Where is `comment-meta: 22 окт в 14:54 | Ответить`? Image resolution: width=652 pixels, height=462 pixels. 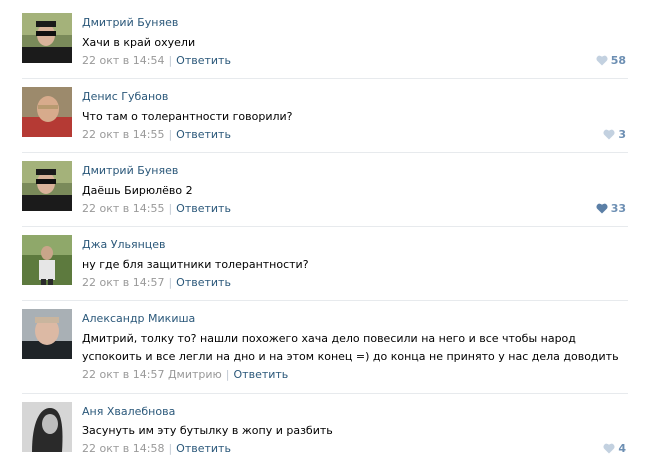 comment-meta: 22 окт в 14:54 | Ответить is located at coordinates (156, 60).